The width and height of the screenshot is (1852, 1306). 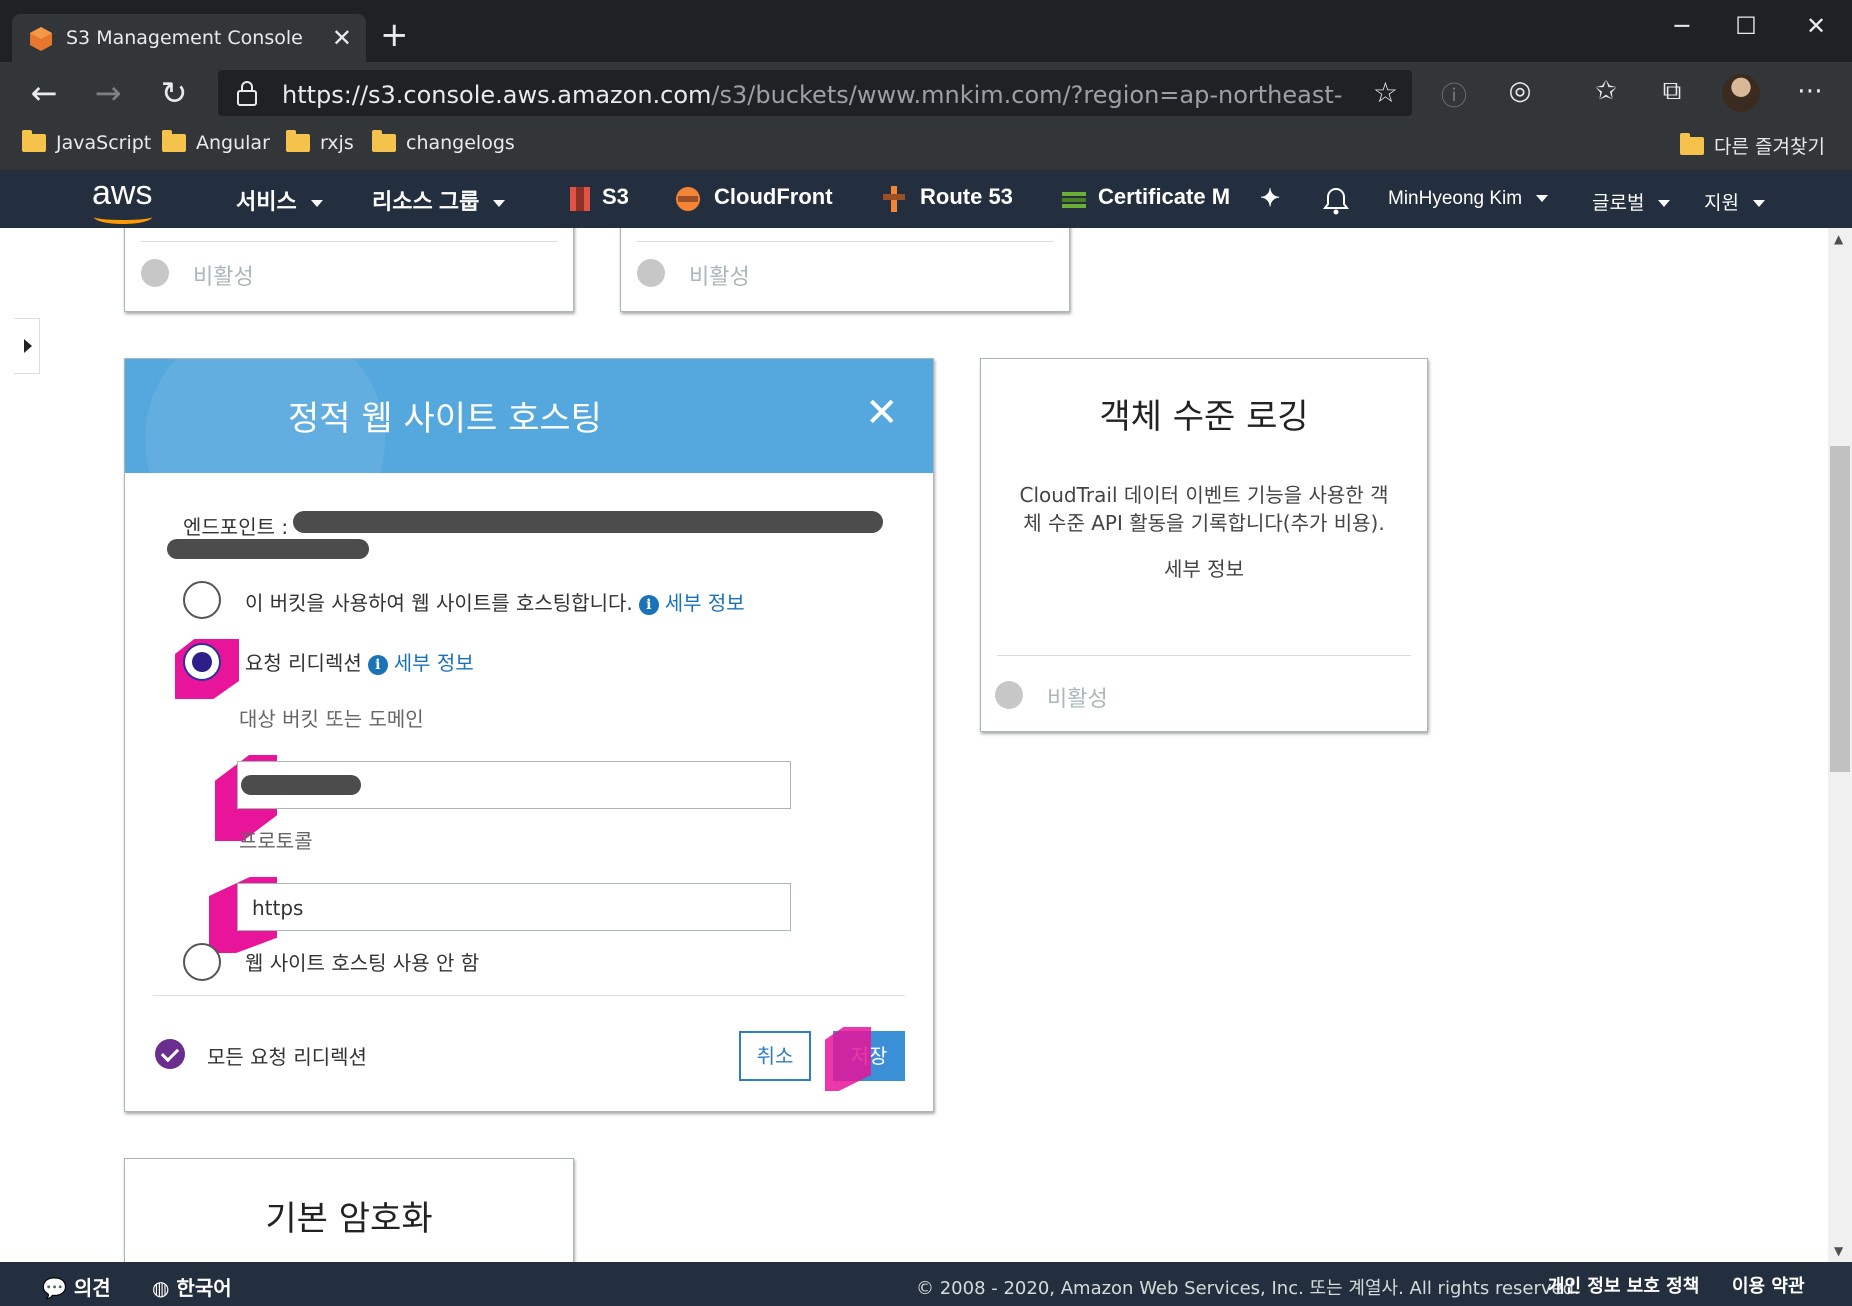 What do you see at coordinates (362, 963) in the screenshot?
I see `option-disable-hosting: 웹 사이트 호스팅 사용 안 함` at bounding box center [362, 963].